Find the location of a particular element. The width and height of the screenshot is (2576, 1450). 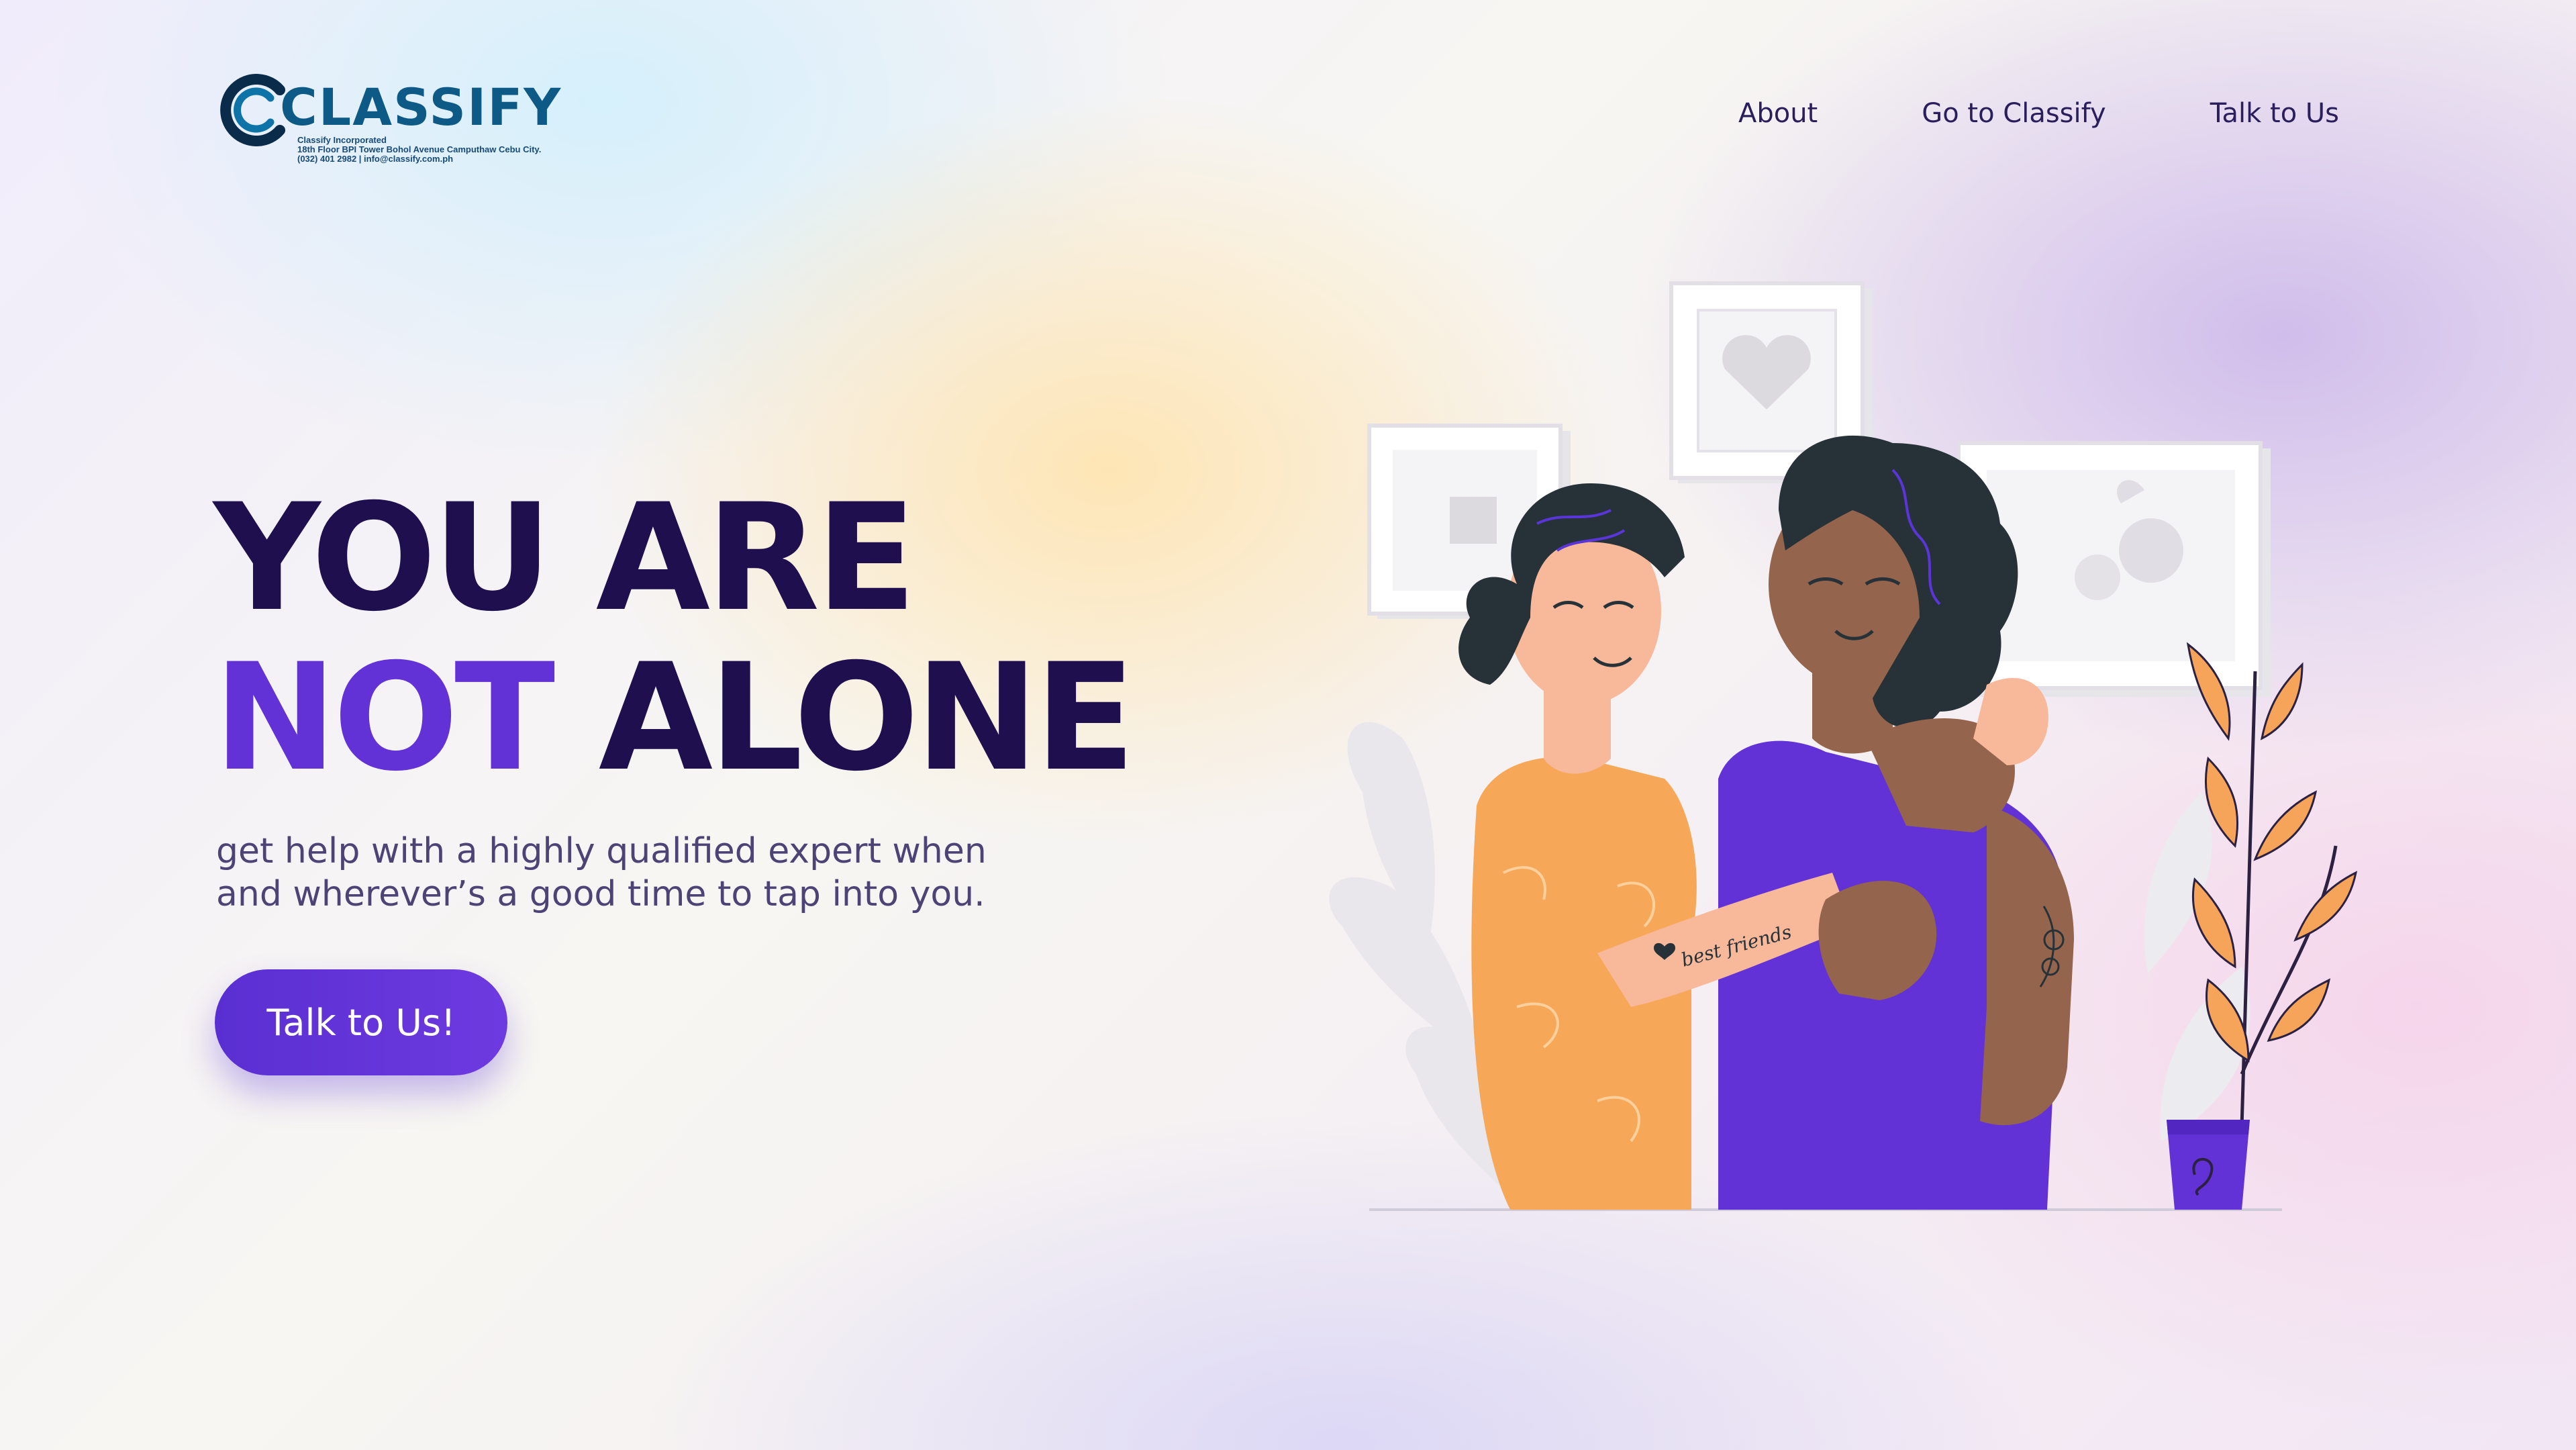

logo-contact-line: (032) 401 2982 | info@classify.com.ph is located at coordinates (375, 159).